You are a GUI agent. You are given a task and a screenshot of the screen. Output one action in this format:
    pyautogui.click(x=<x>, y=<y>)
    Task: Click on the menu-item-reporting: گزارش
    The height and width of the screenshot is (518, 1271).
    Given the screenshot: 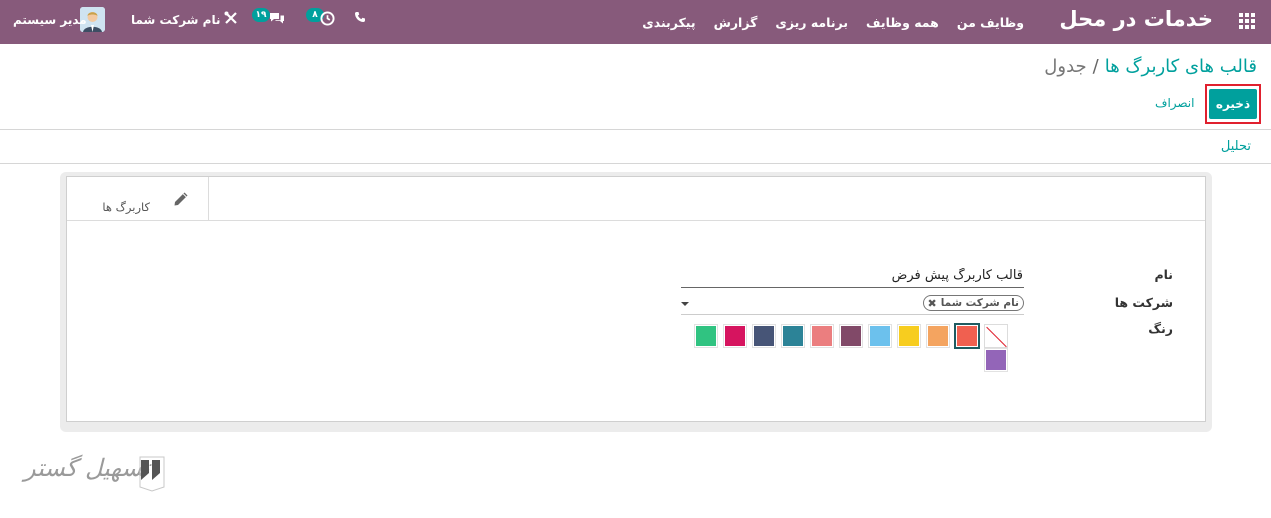 What is the action you would take?
    pyautogui.click(x=736, y=22)
    